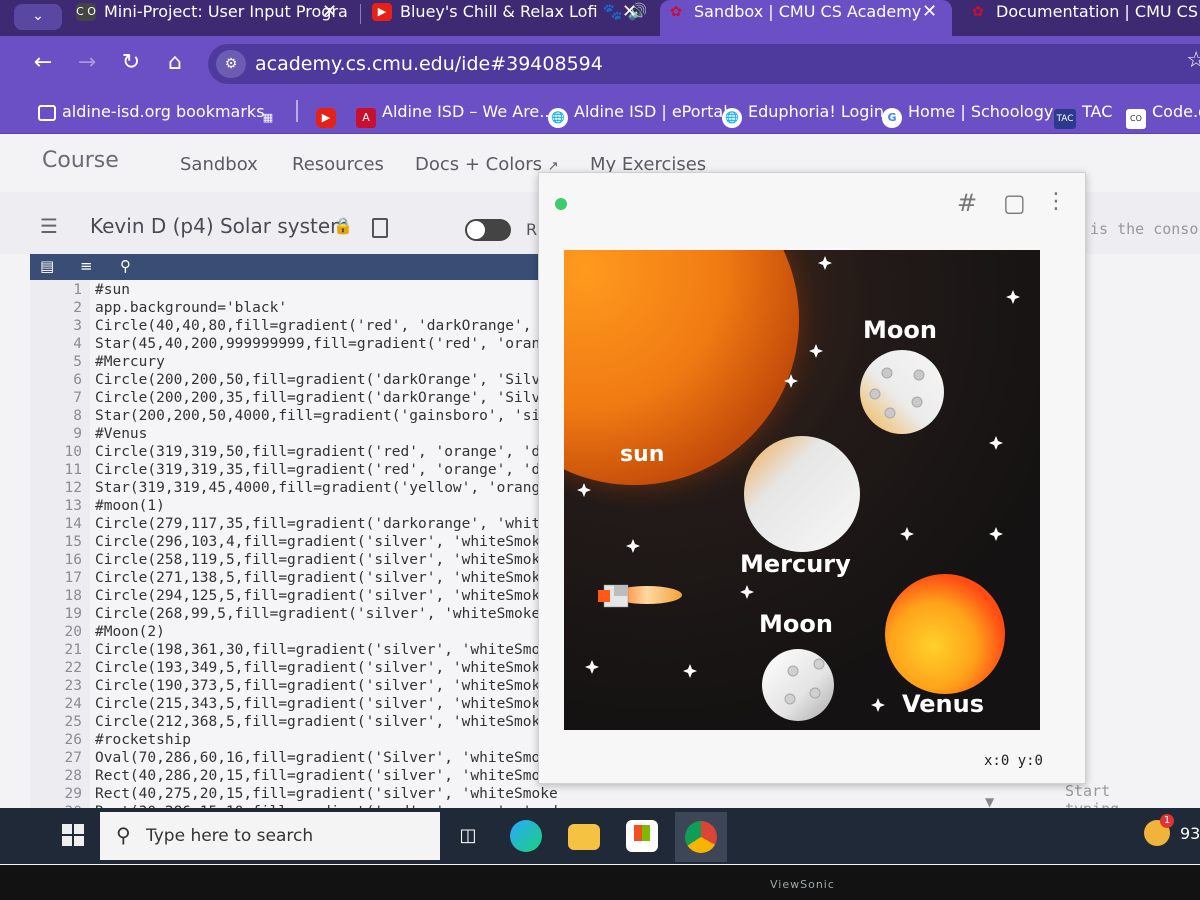 This screenshot has height=900, width=1200. Describe the element at coordinates (73, 470) in the screenshot. I see `line-number: 11` at that location.